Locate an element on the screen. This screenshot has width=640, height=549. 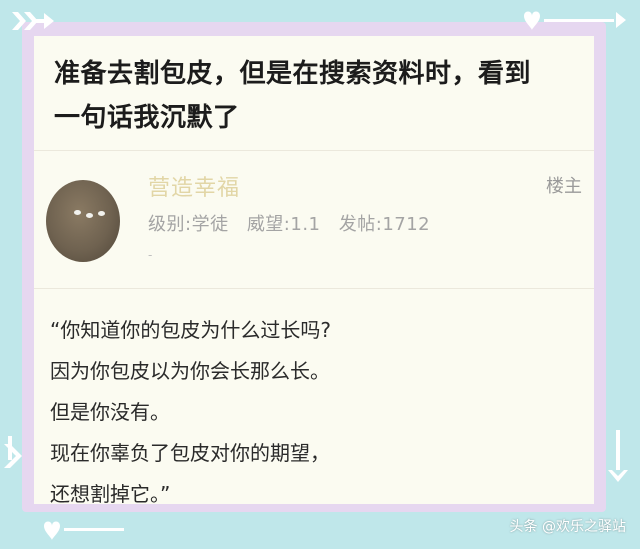
source-watermark: 头条 @欢乐之驿站 is located at coordinates (567, 527).